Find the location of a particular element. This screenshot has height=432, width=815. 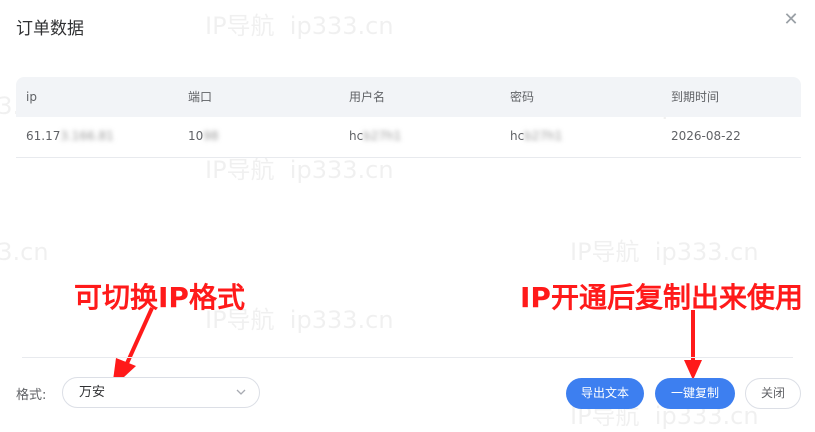

column-header-expiry: 到期时间 is located at coordinates (695, 97).